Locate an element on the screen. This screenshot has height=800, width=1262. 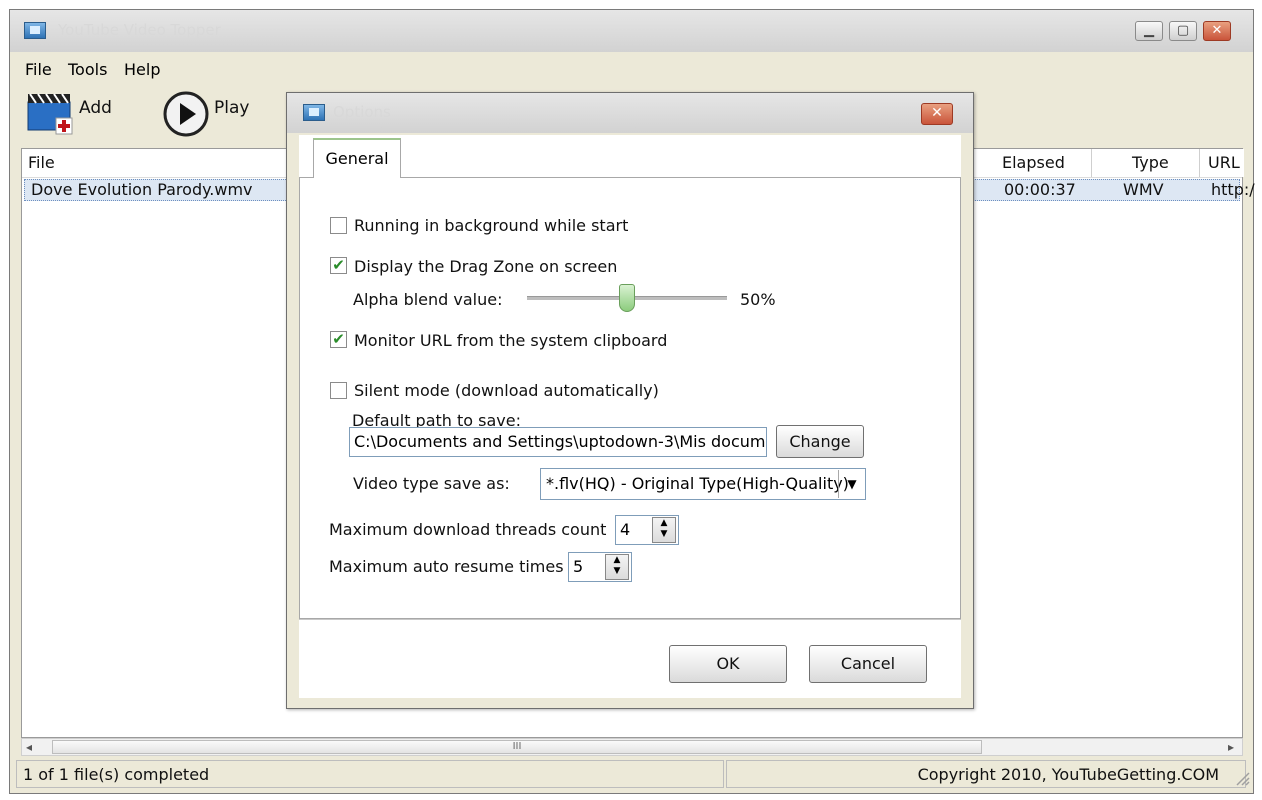
column-header-elapsed: Elapsed is located at coordinates (1032, 163).